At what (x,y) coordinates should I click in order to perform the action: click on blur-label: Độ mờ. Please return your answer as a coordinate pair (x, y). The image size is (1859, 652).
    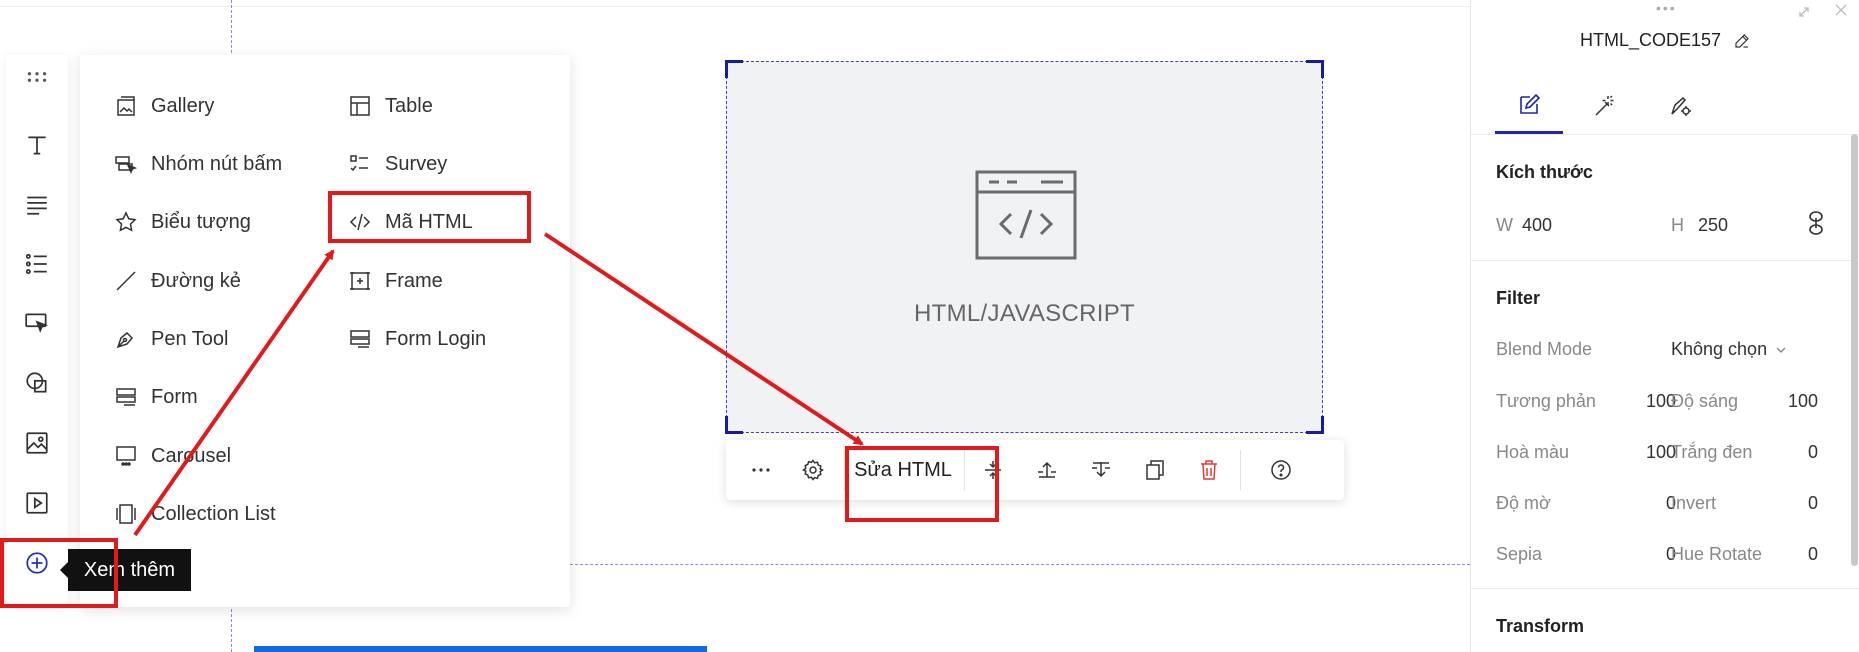
    Looking at the image, I should click on (1523, 503).